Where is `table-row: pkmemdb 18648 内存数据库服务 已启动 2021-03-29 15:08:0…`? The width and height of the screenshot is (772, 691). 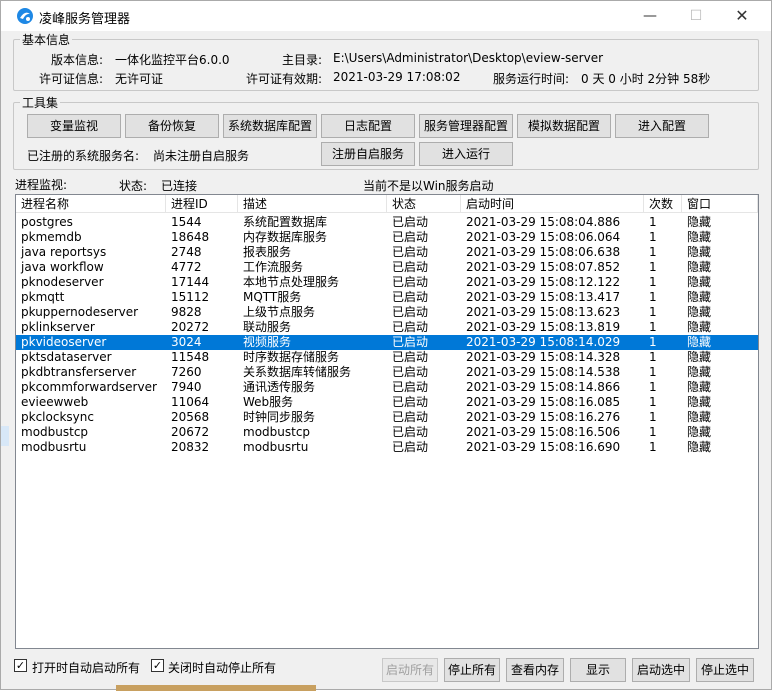
table-row: pkmemdb 18648 内存数据库服务 已启动 2021-03-29 15:08:0… is located at coordinates (387, 237).